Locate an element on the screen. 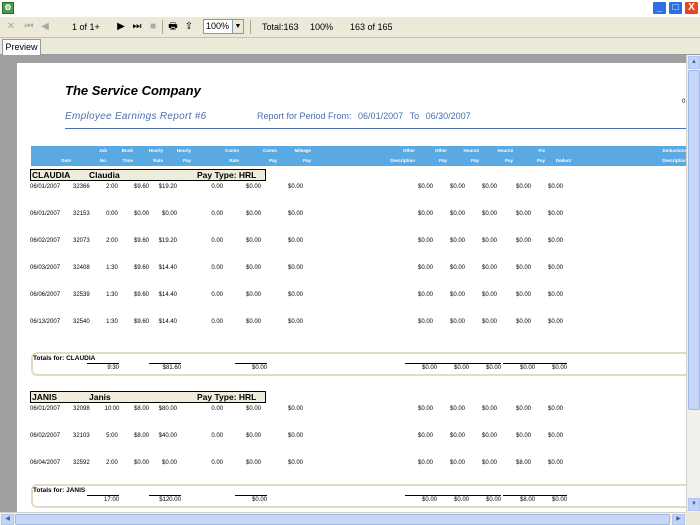 The image size is (700, 525). toolbar-separator is located at coordinates (162, 27).